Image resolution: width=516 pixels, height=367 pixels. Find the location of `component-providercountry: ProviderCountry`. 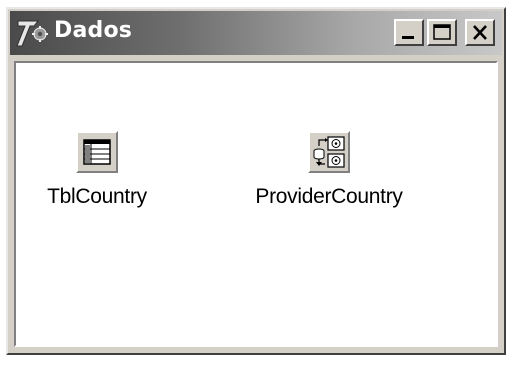

component-providercountry: ProviderCountry is located at coordinates (329, 170).